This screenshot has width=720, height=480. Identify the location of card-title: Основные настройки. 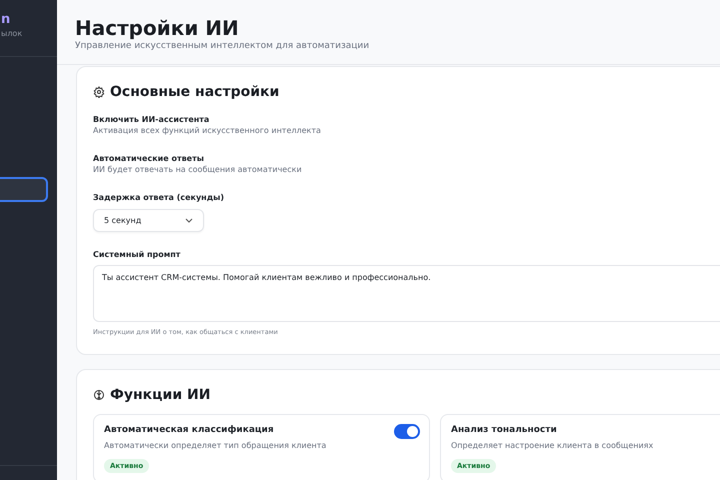
(195, 92).